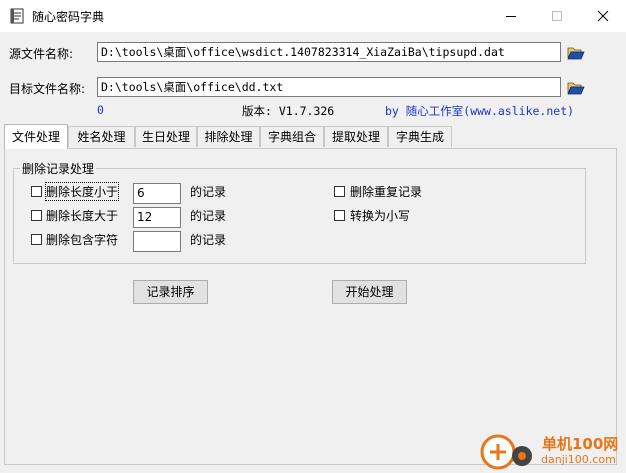 This screenshot has width=626, height=473. I want to click on close-button, so click(603, 16).